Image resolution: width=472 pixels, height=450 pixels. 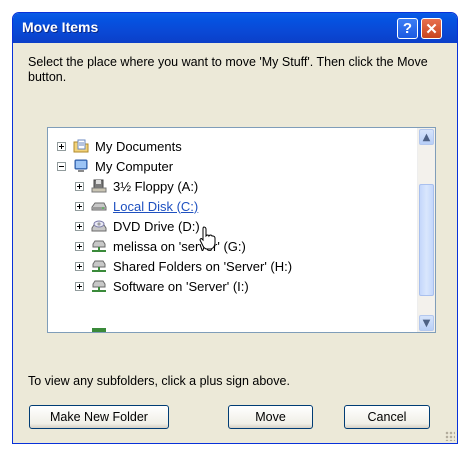 I want to click on vertical-scrollbar: ▲ ▼, so click(x=426, y=230).